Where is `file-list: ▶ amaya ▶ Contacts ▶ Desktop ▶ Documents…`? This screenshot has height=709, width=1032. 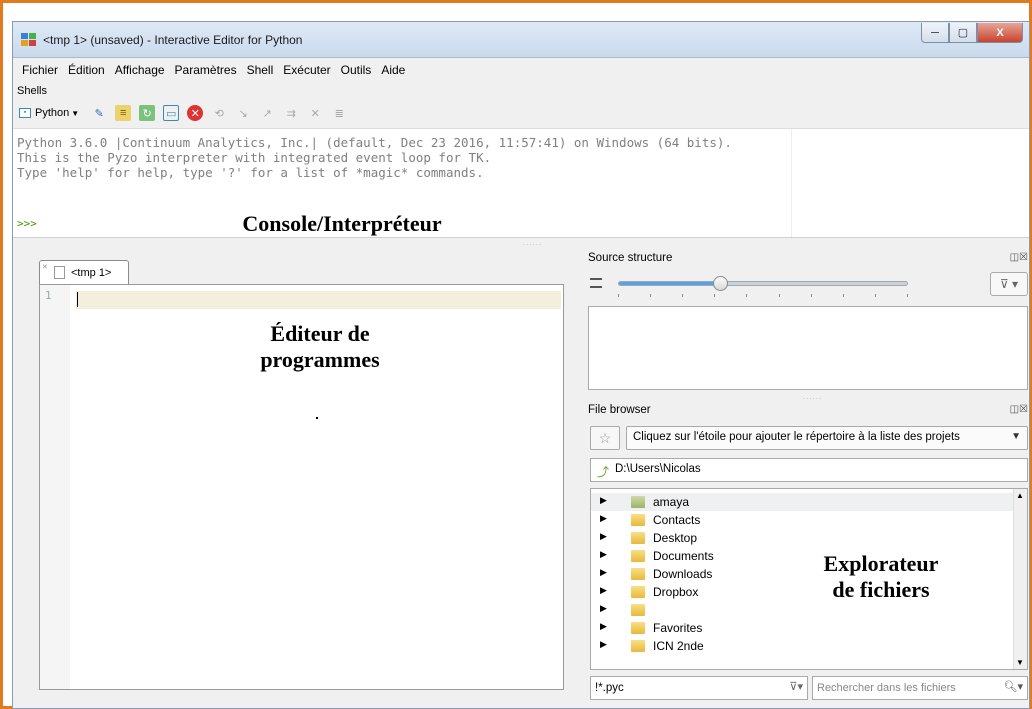
file-list: ▶ amaya ▶ Contacts ▶ Desktop ▶ Documents… is located at coordinates (809, 579).